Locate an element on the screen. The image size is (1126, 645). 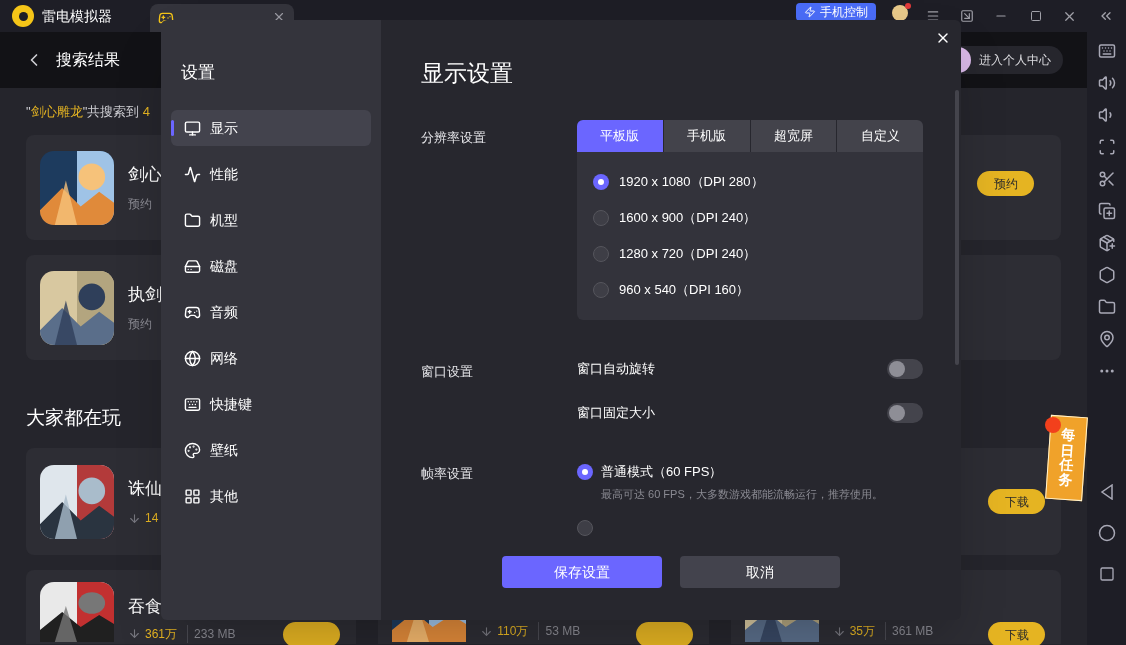
download-count: 110万 is located at coordinates (513, 631).